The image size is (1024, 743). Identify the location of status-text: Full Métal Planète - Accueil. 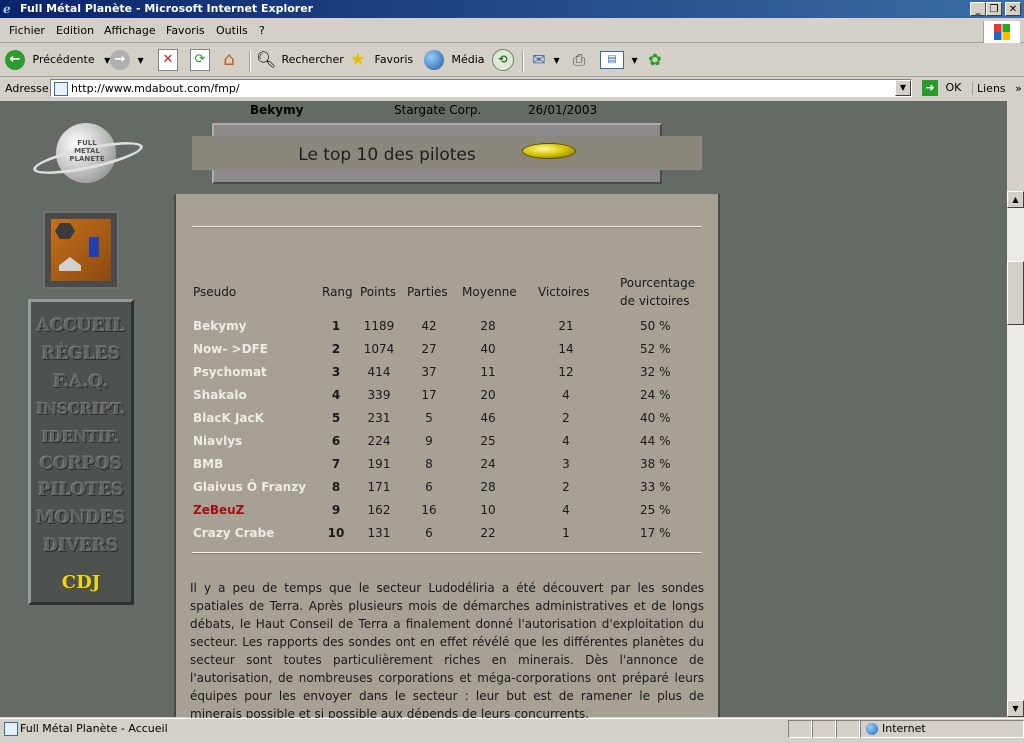
(94, 728).